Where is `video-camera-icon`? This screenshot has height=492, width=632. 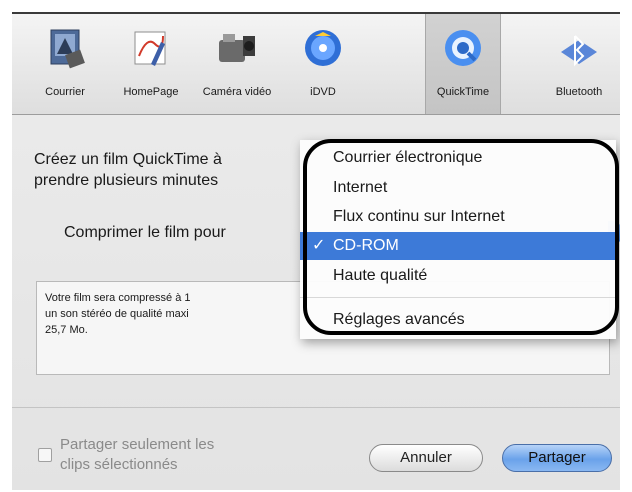
video-camera-icon is located at coordinates (237, 48).